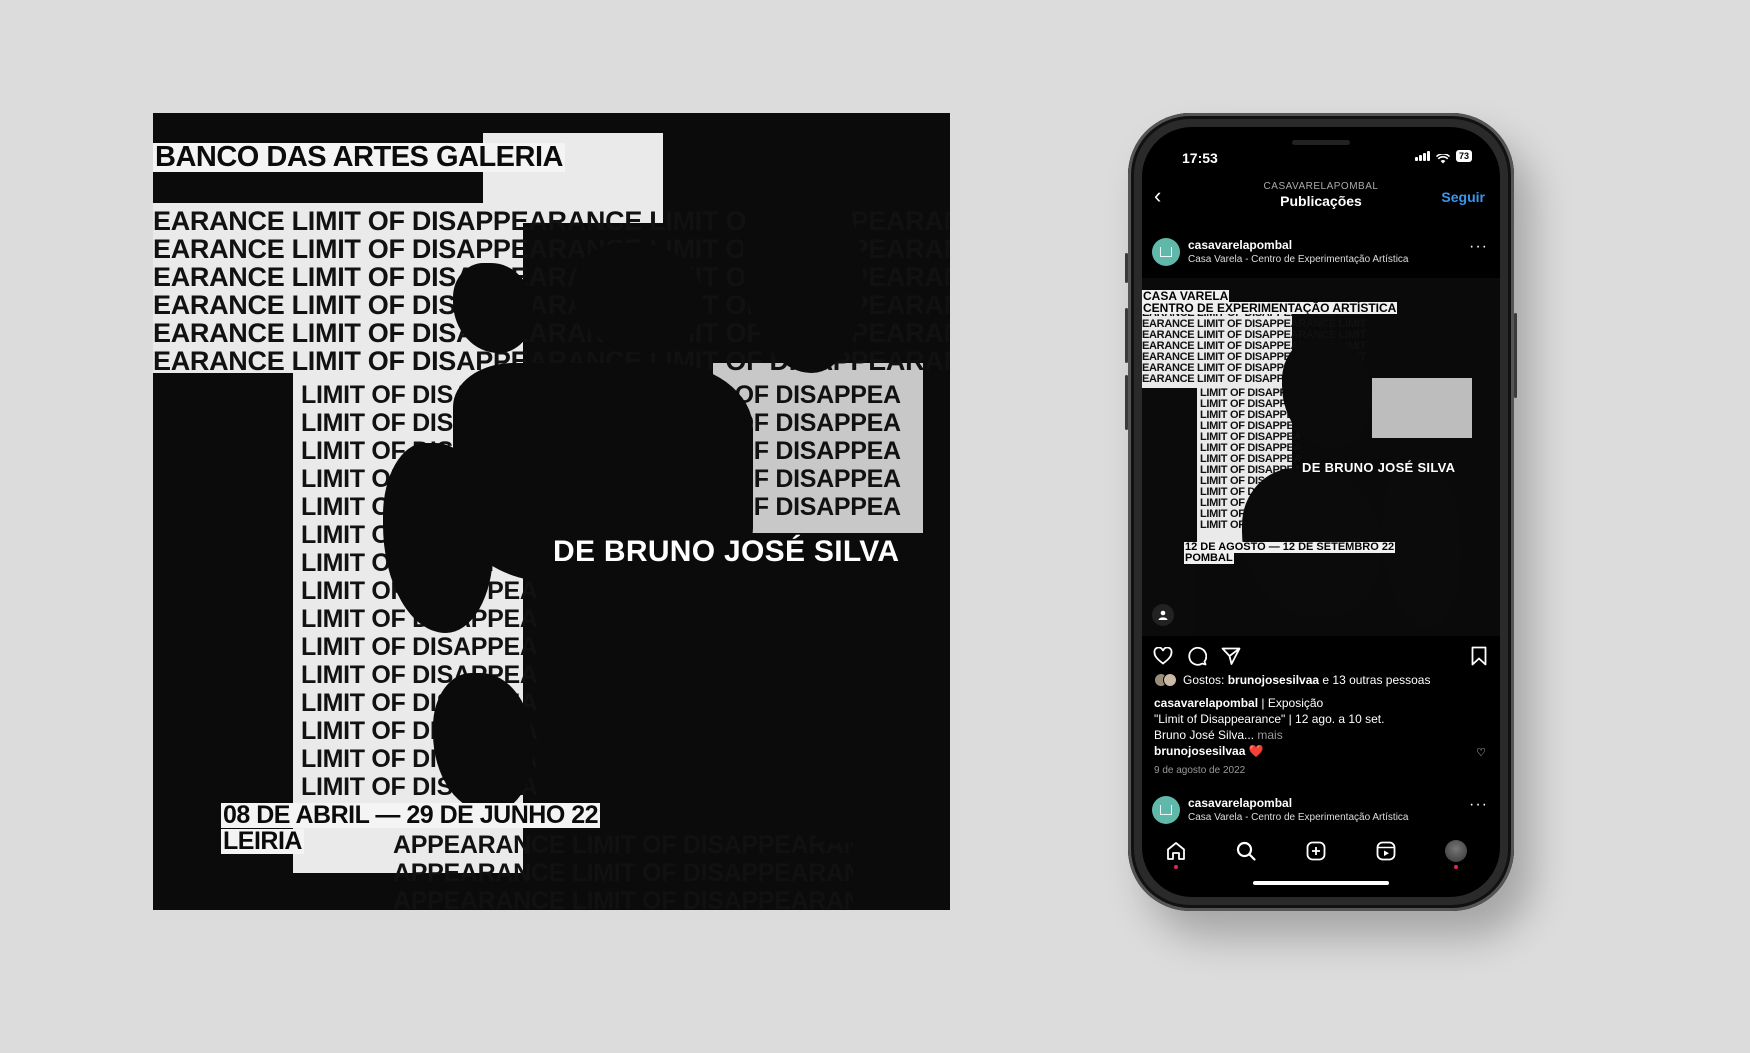  What do you see at coordinates (1246, 851) in the screenshot?
I see `search-icon` at bounding box center [1246, 851].